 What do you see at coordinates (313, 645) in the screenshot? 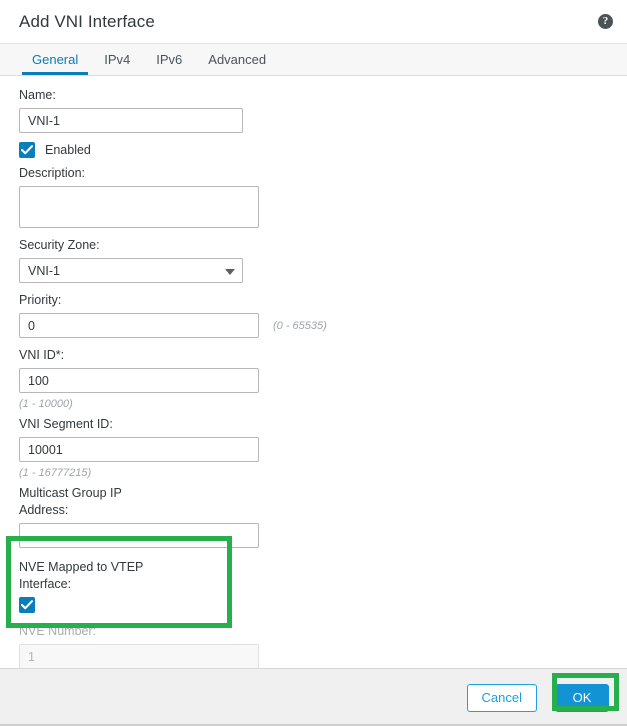
I see `field-nve-number: NVE Number:` at bounding box center [313, 645].